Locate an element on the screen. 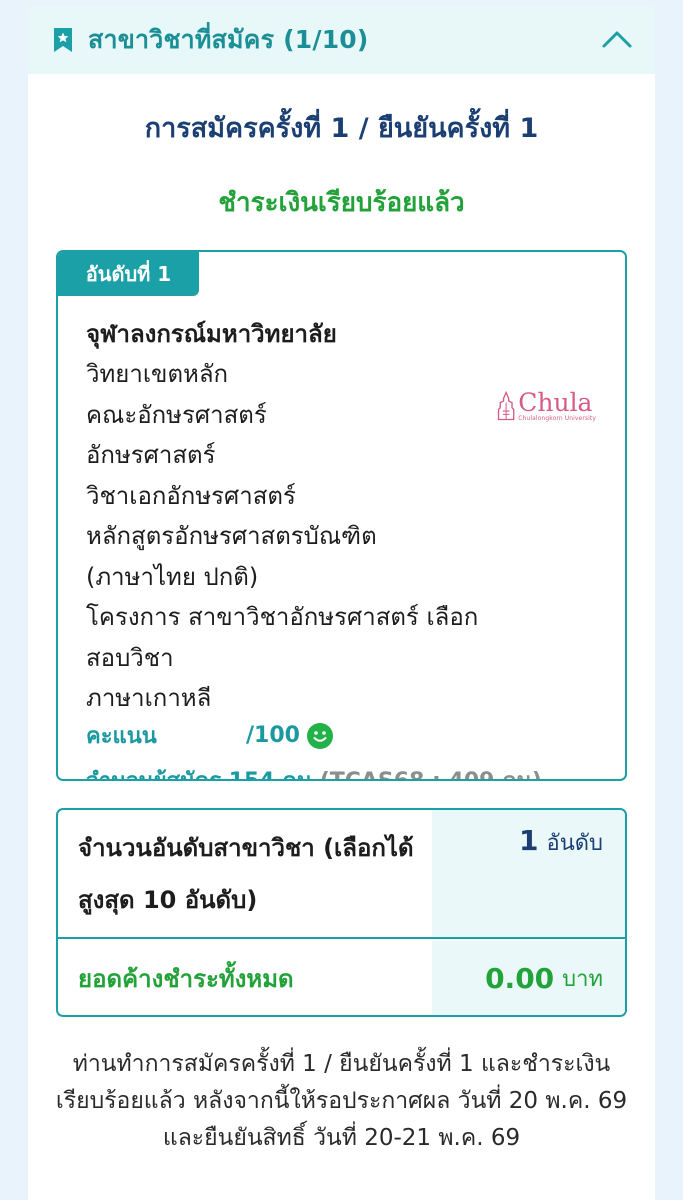  ranking-count-unit: อันดับ is located at coordinates (574, 843).